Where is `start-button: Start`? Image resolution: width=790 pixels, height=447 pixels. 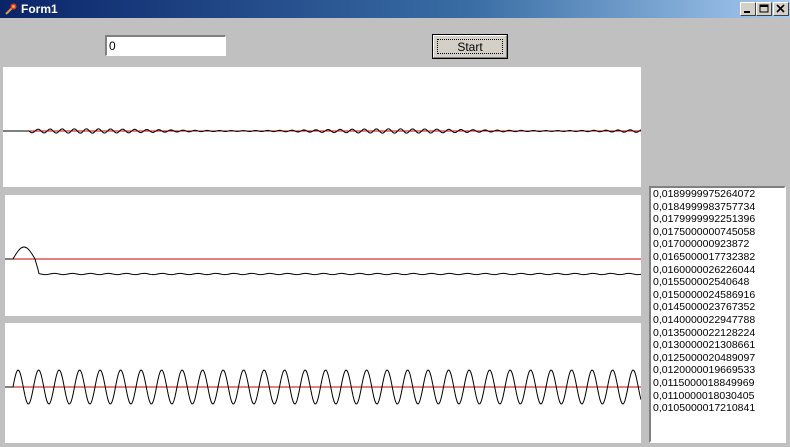 start-button: Start is located at coordinates (470, 46).